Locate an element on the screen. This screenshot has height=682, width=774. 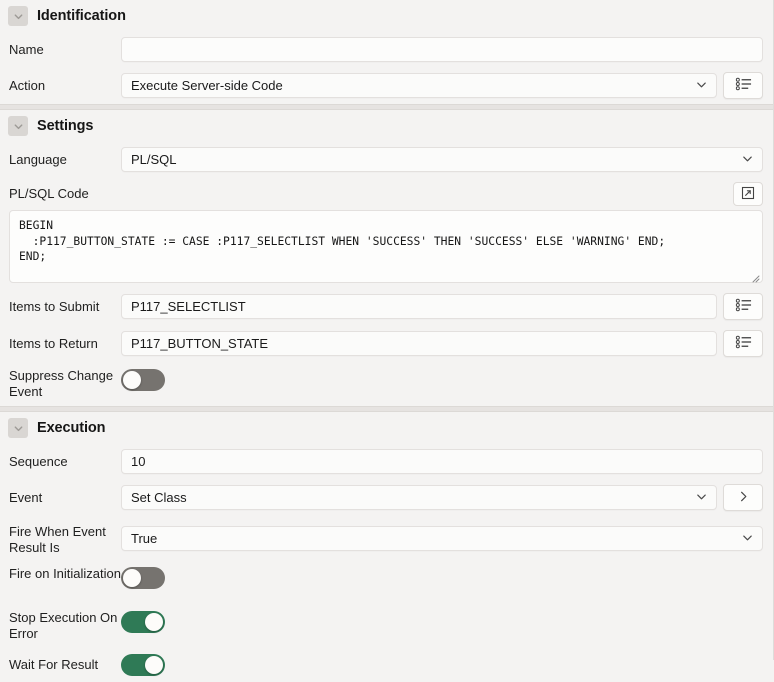
field-row-fire-when-event-result-is: Fire When Event Result Is True is located at coordinates (386, 538).